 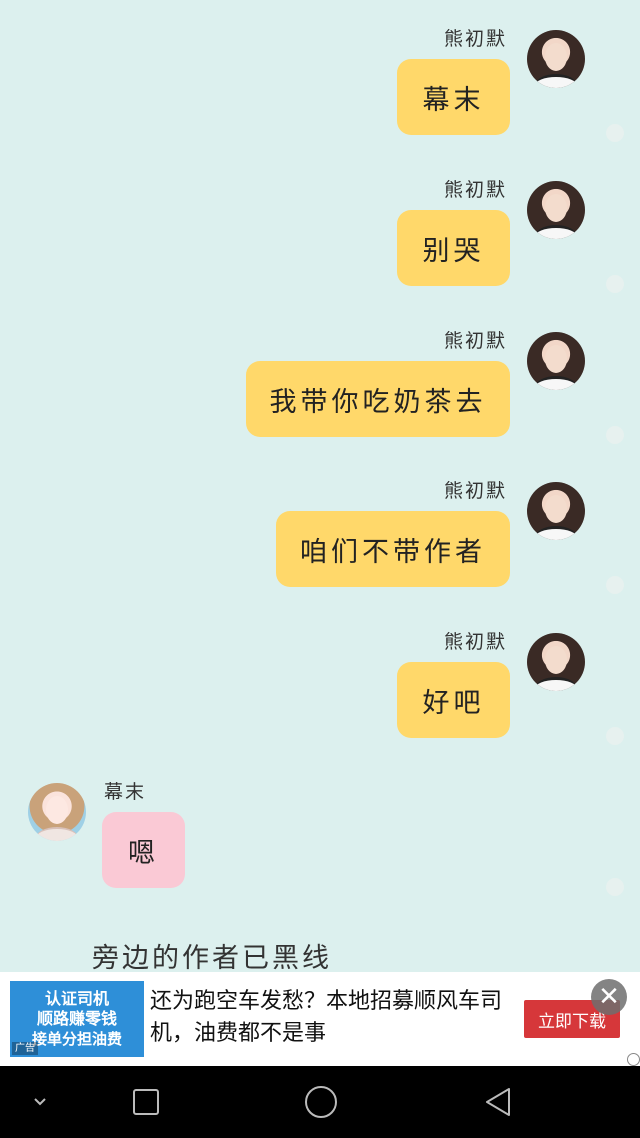 I want to click on circle-icon, so click(x=321, y=1102).